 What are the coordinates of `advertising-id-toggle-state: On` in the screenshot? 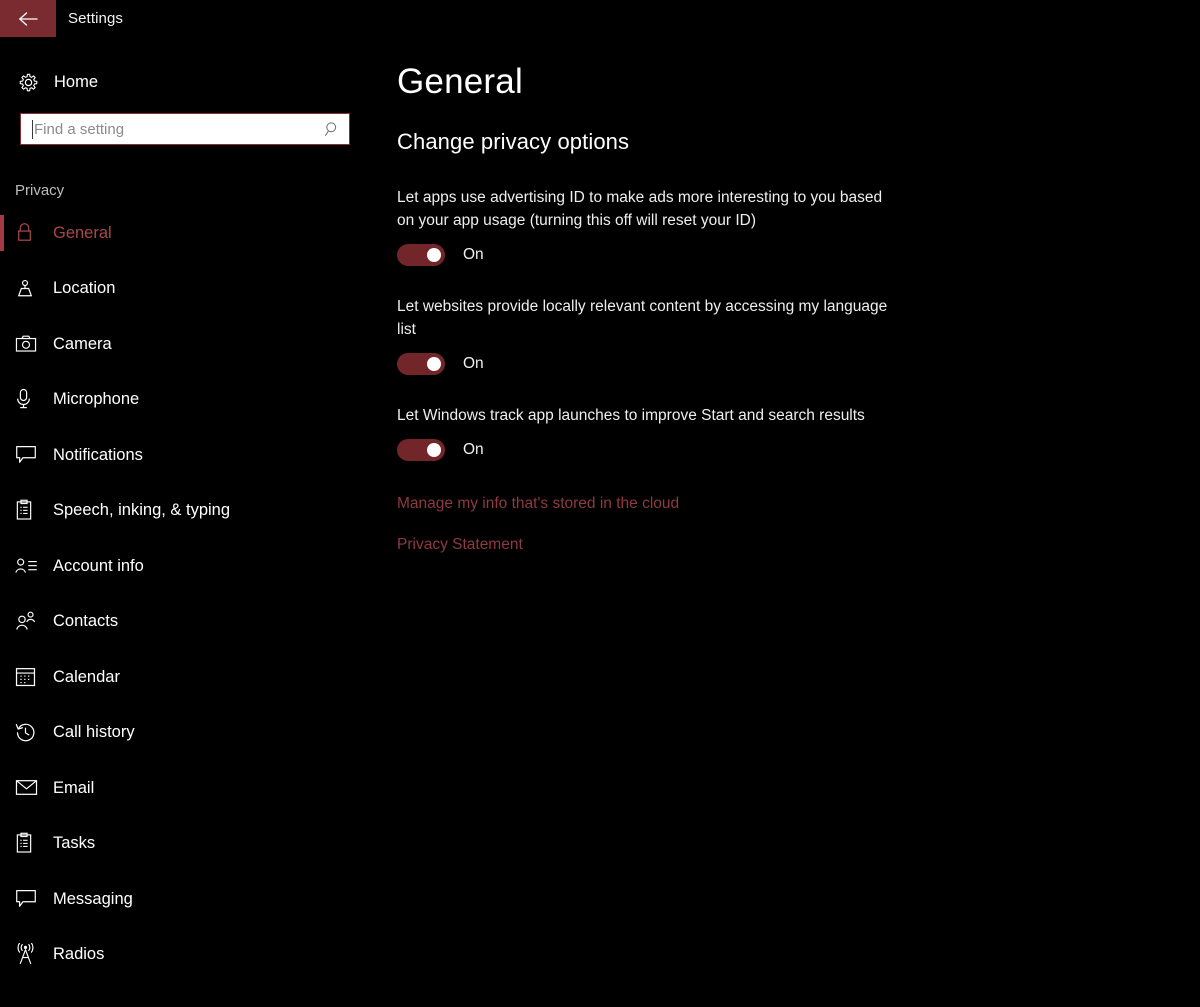 It's located at (473, 254).